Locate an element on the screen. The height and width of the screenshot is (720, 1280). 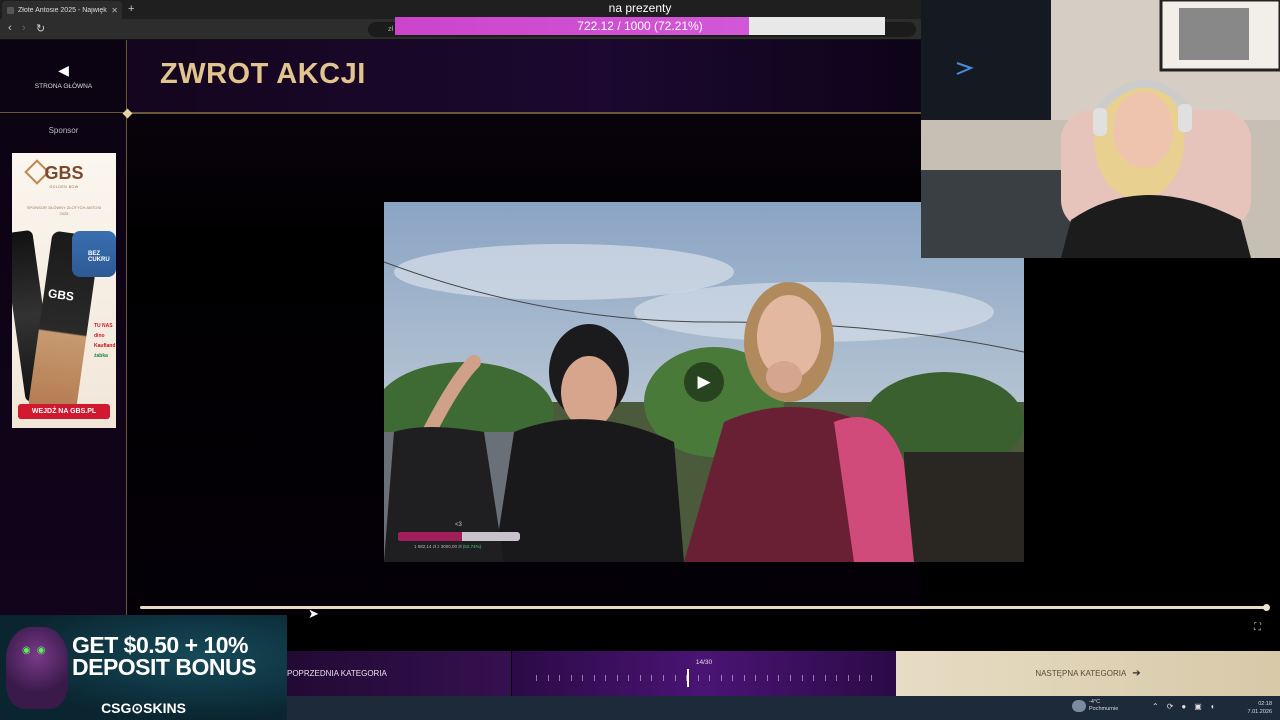
mic-icon: ● is located at coordinates (1183, 706).